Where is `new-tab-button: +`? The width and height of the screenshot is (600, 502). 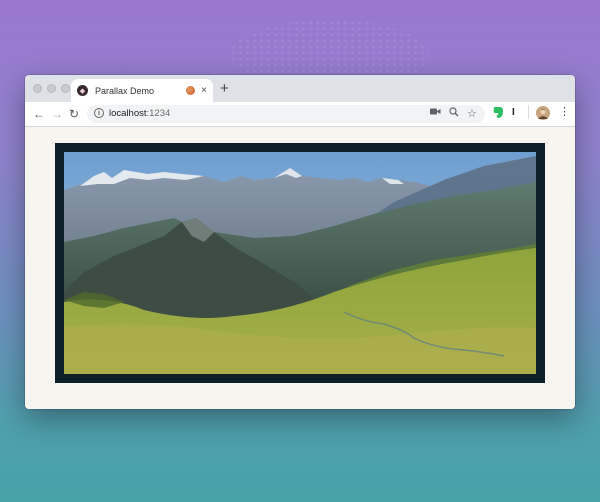
new-tab-button: + is located at coordinates (224, 88).